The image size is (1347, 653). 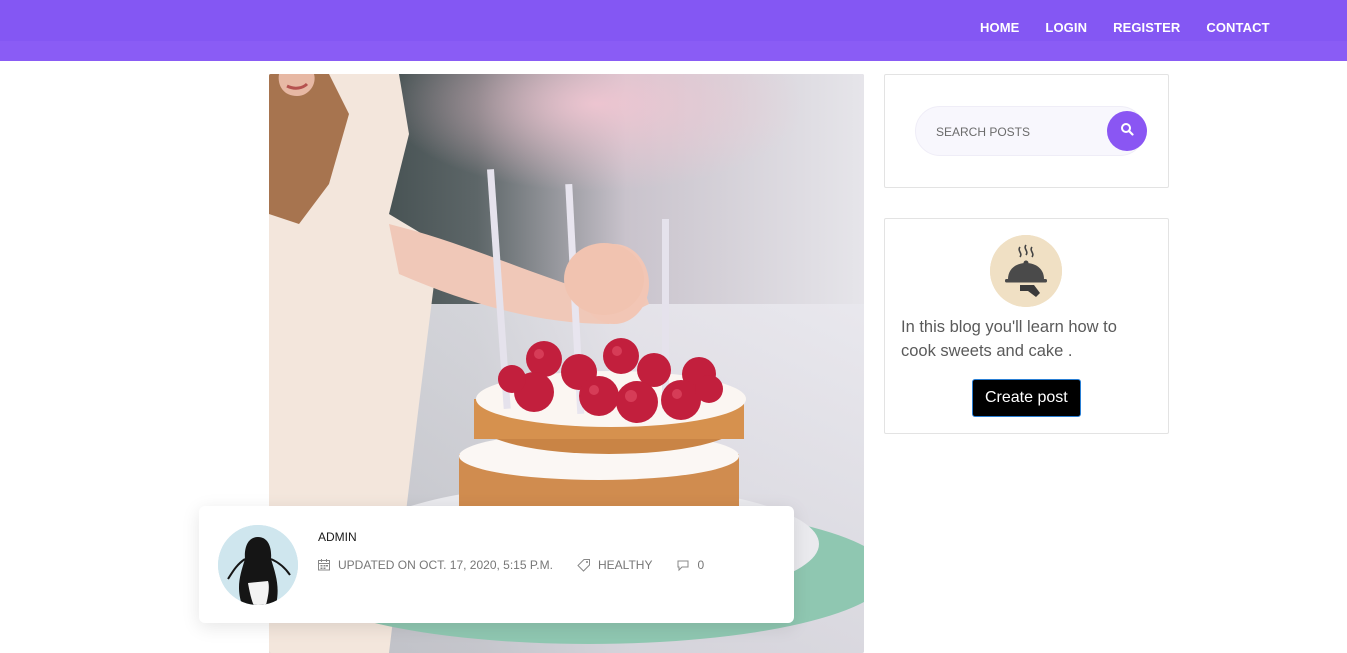 What do you see at coordinates (1237, 27) in the screenshot?
I see `nav-contact: CONTACT` at bounding box center [1237, 27].